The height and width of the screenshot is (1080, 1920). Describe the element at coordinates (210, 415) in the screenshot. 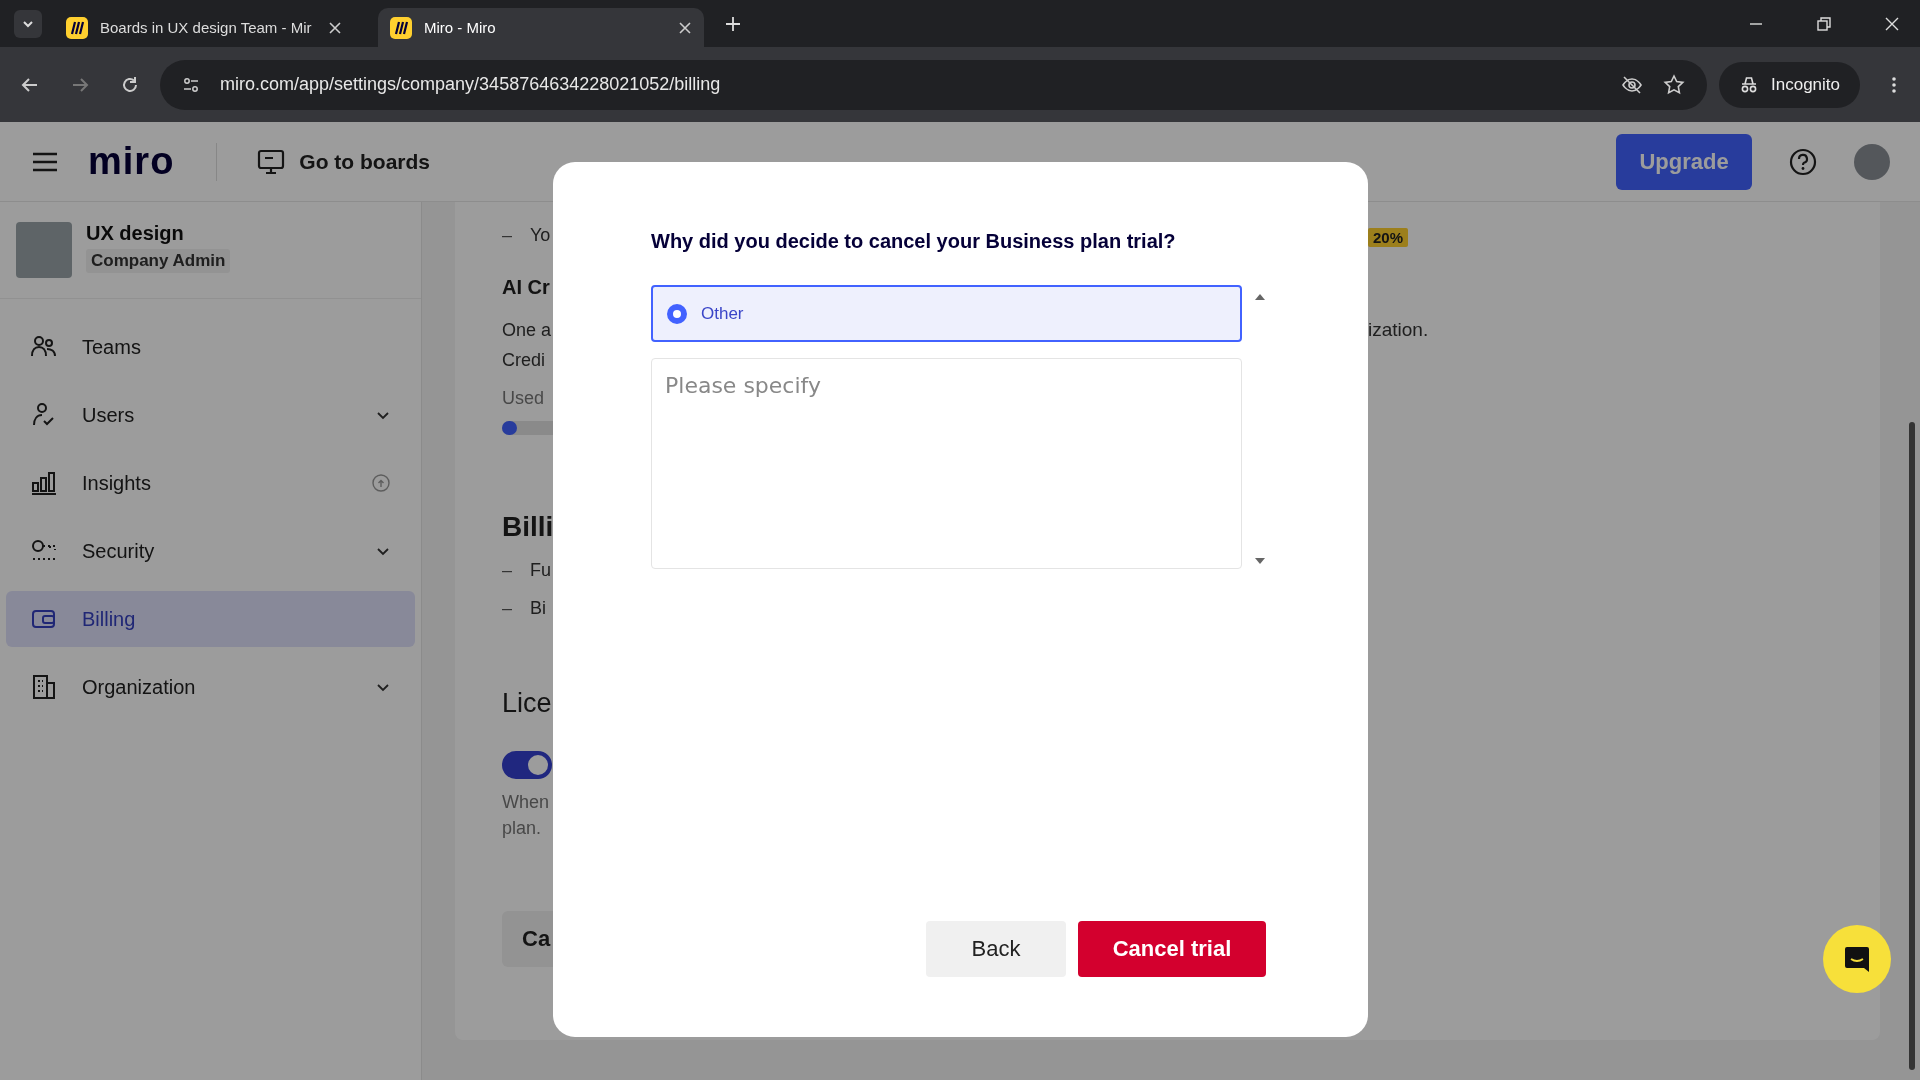

I see `sidebar-item: Users` at that location.